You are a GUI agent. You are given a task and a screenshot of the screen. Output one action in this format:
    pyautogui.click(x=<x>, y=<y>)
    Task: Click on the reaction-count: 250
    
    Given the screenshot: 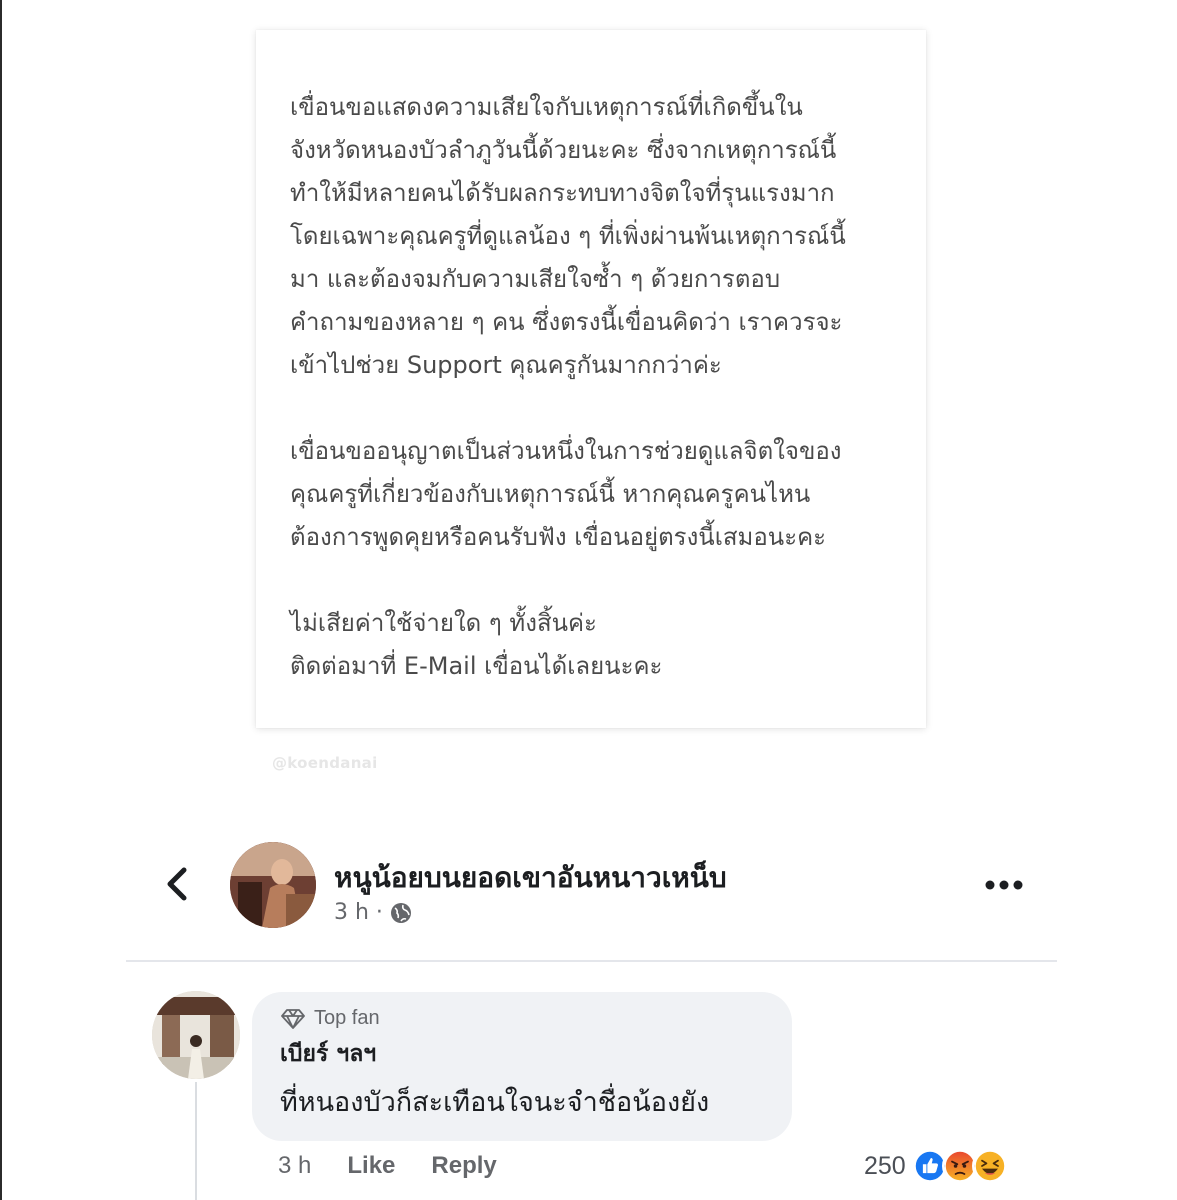 What is the action you would take?
    pyautogui.click(x=885, y=1165)
    